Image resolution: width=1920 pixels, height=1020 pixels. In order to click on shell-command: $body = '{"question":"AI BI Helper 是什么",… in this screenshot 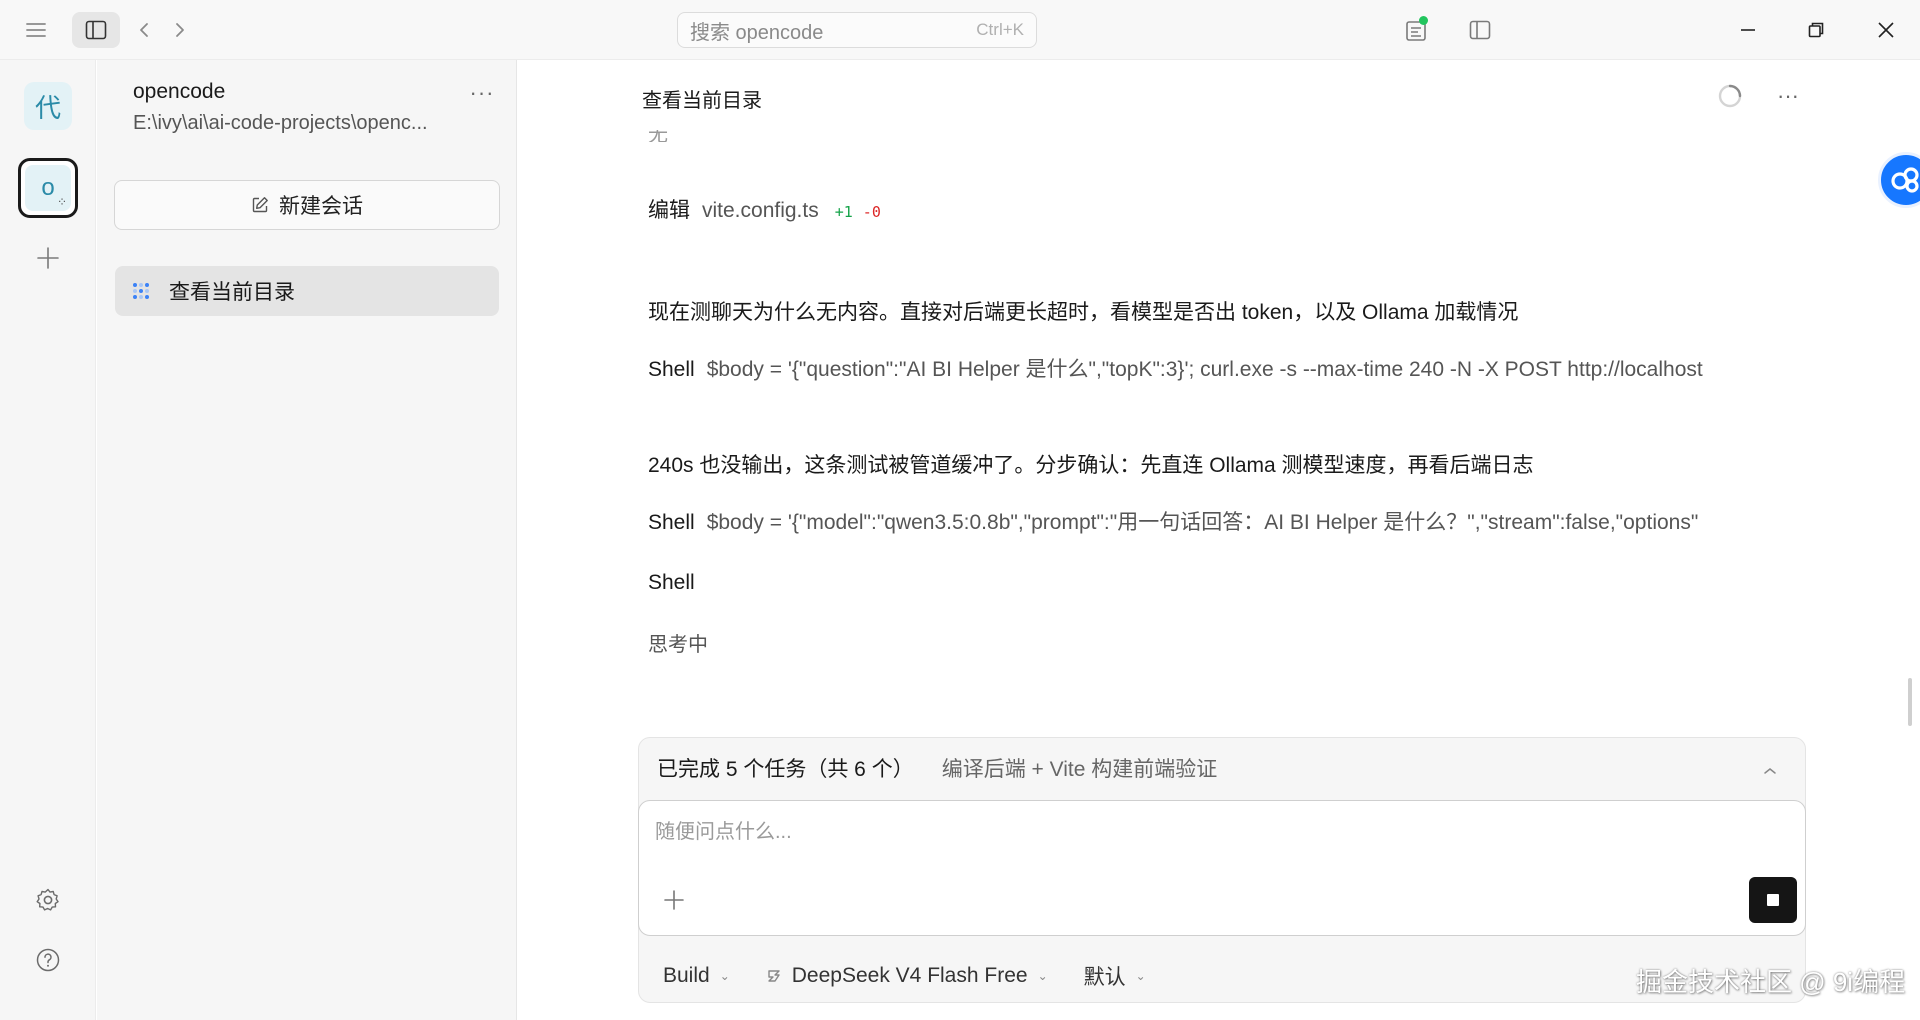, I will do `click(1204, 369)`.